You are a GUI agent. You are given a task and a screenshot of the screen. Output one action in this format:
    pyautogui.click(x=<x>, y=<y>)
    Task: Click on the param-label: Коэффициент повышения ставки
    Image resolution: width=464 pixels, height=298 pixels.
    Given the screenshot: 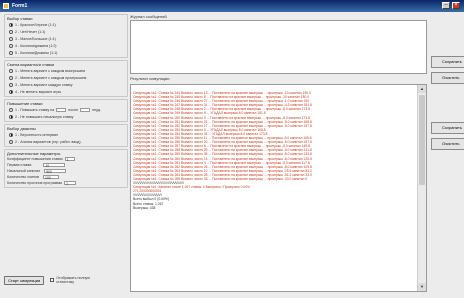 What is the action you would take?
    pyautogui.click(x=35, y=159)
    